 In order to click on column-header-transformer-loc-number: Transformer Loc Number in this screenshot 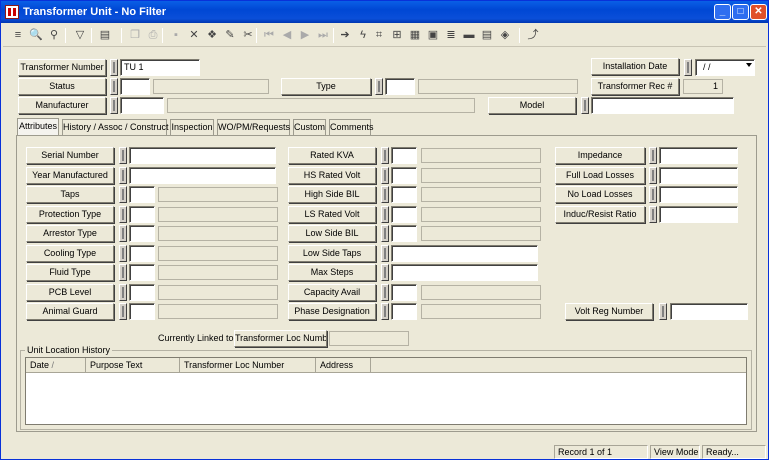, I will do `click(248, 365)`.